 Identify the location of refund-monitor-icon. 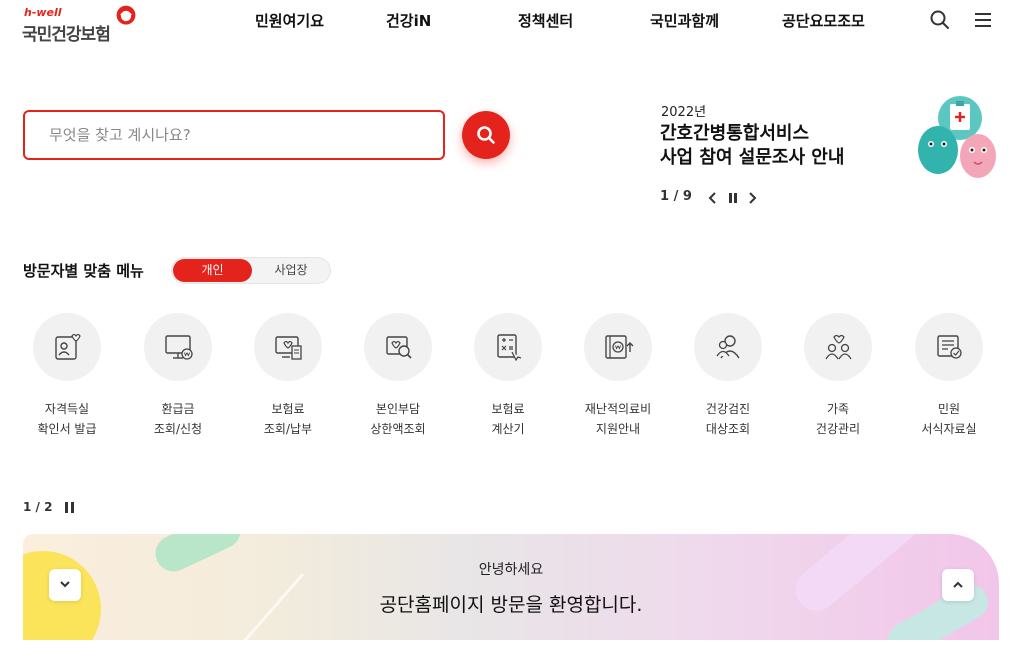
(179, 347).